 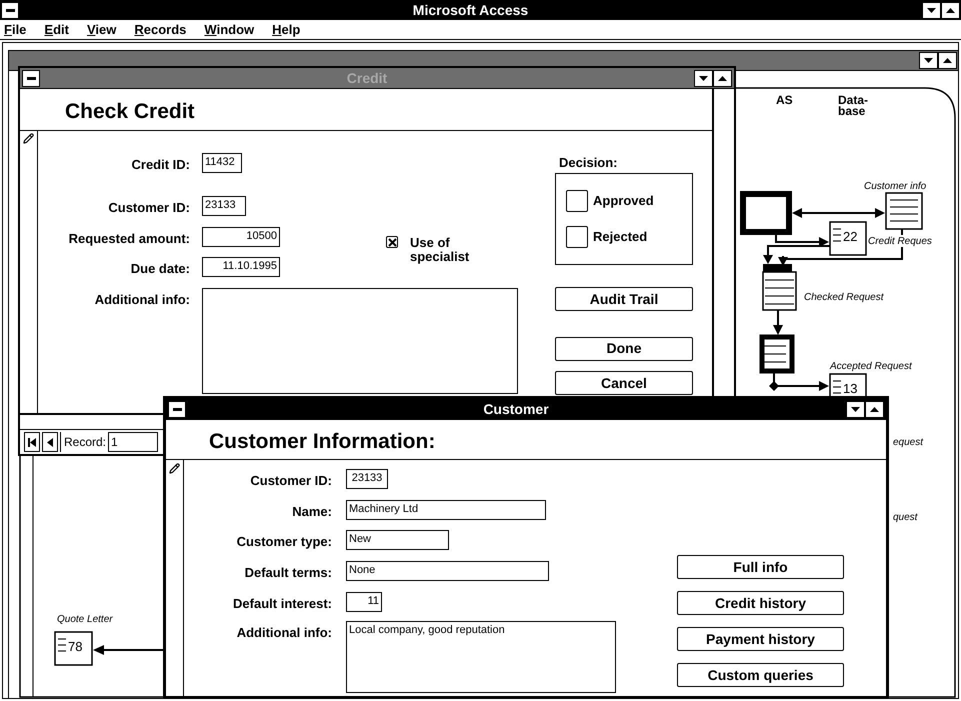 What do you see at coordinates (286, 30) in the screenshot?
I see `menu-item: Help` at bounding box center [286, 30].